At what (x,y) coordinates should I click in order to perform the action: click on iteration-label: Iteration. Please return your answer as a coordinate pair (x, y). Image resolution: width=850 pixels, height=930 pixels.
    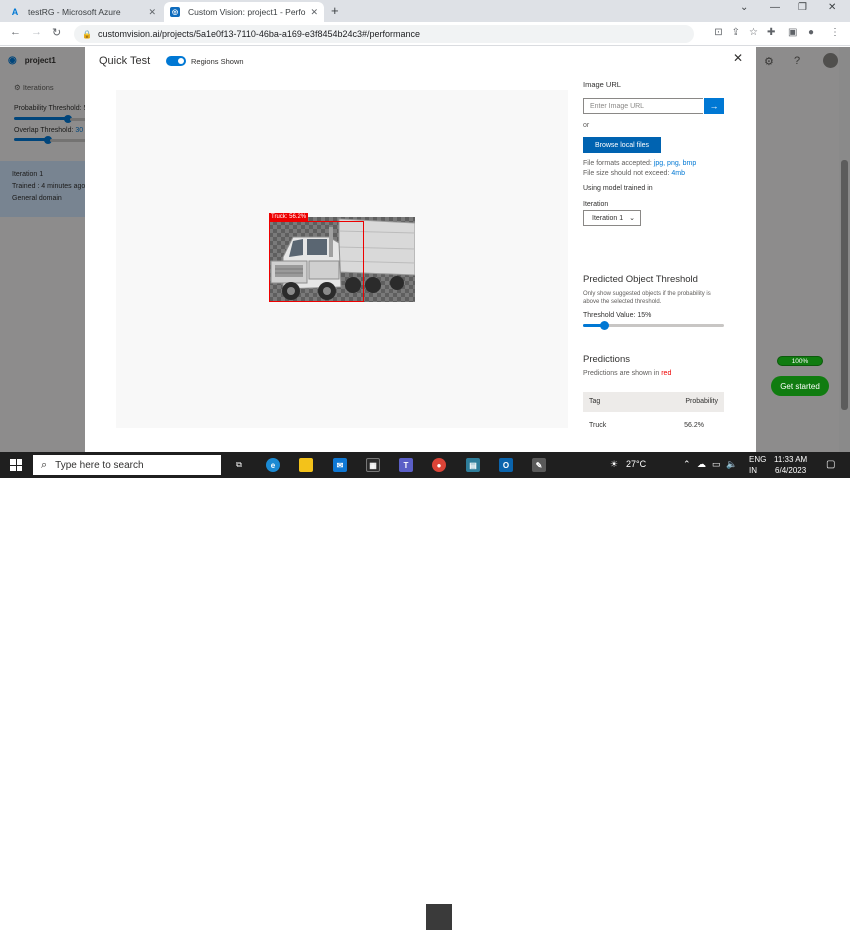
    Looking at the image, I should click on (596, 204).